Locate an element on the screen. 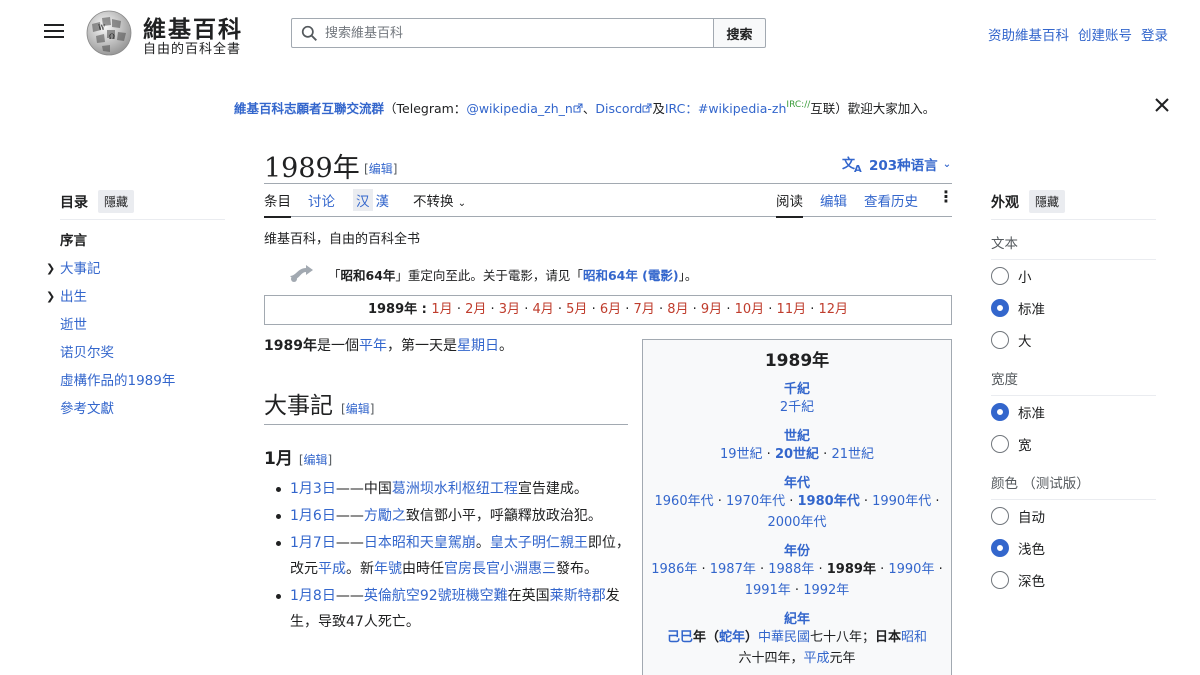 This screenshot has width=1200, height=675. toc-item-label: 虛構作品的1989年 is located at coordinates (117, 381).